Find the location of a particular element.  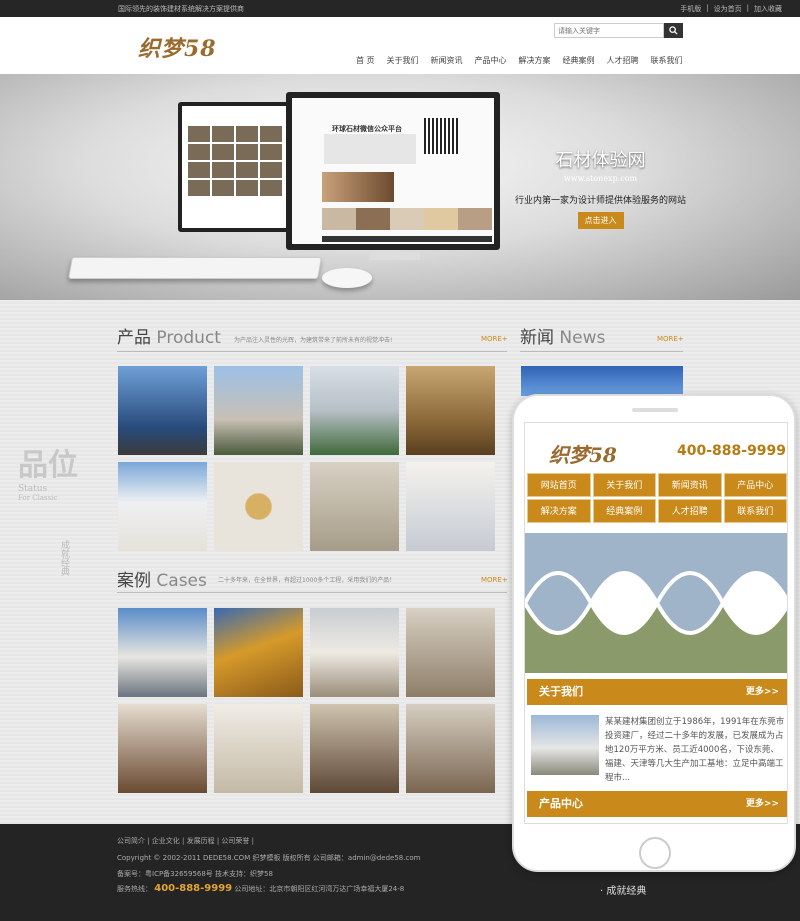

nav-solutions: 解决方案 is located at coordinates (535, 60).